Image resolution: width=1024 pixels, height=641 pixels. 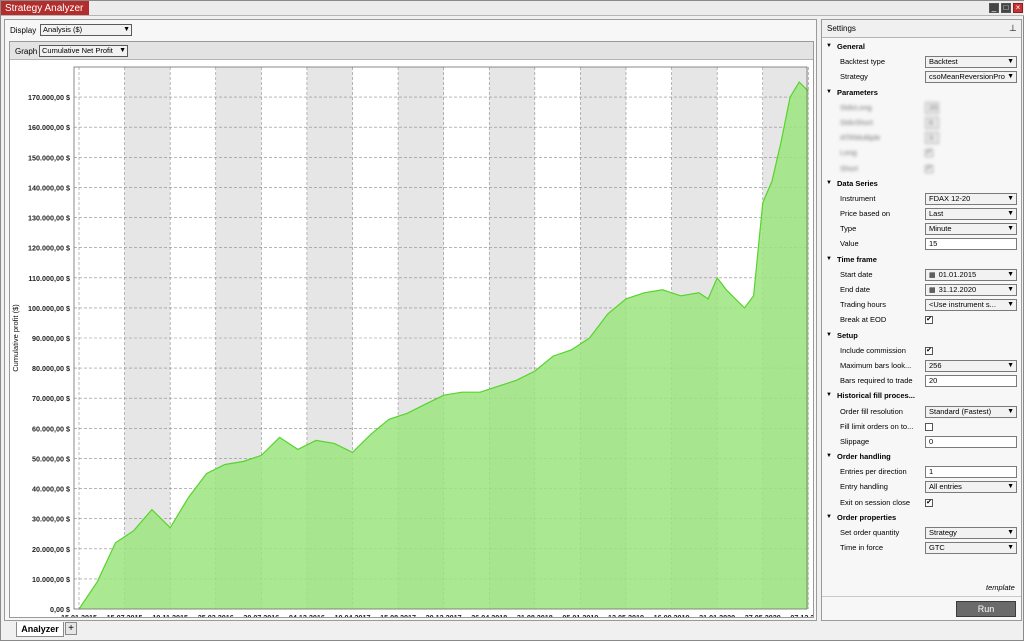 I want to click on pin-icon: ⊥, so click(x=1013, y=28).